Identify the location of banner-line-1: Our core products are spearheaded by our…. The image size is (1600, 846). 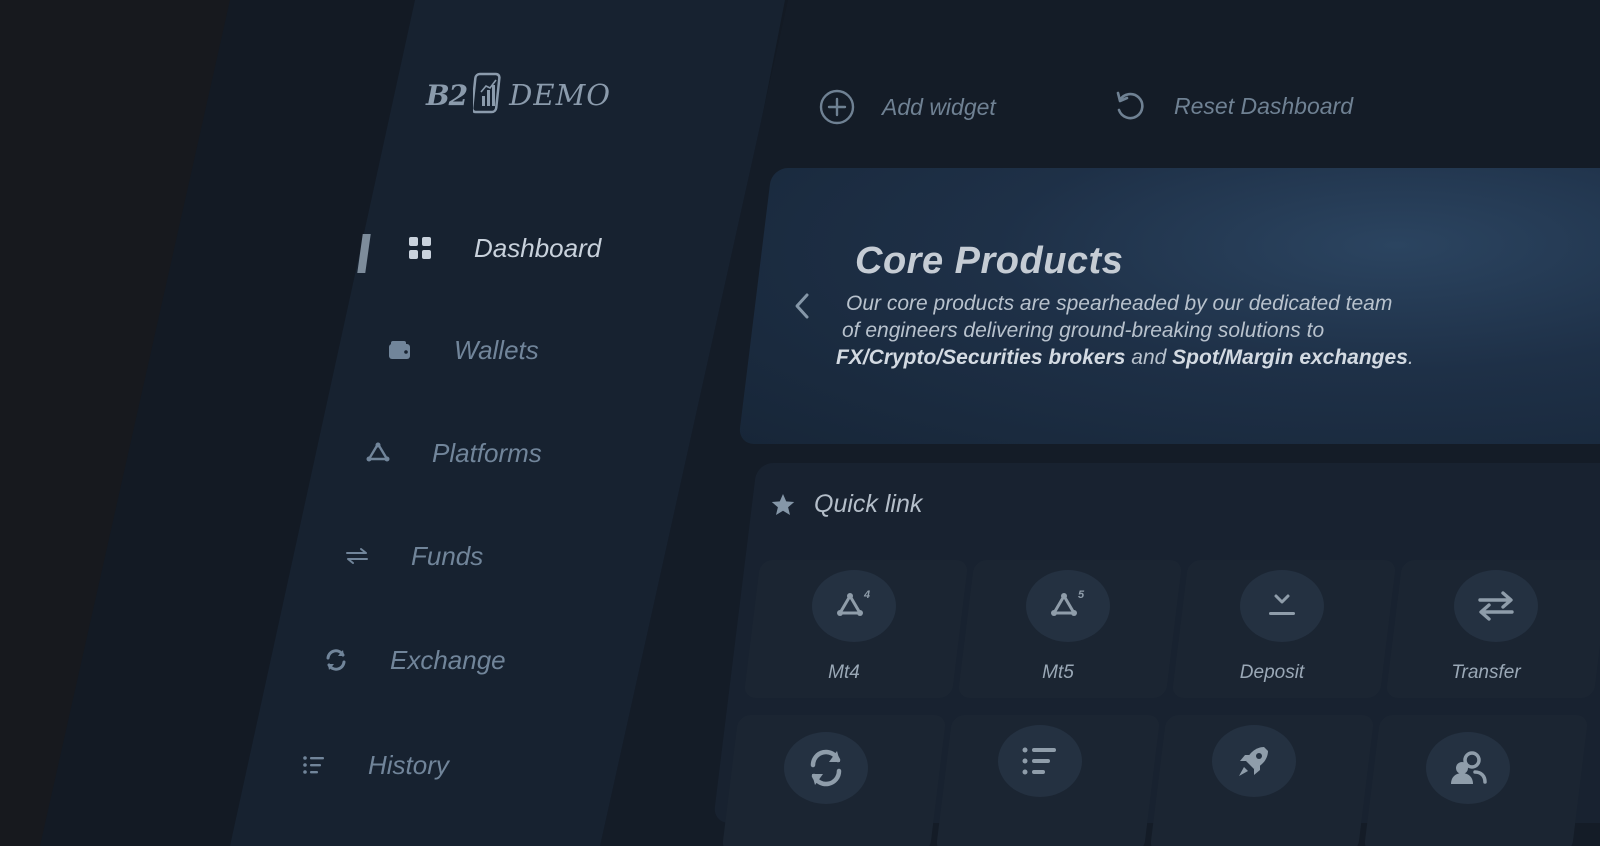
(1119, 303).